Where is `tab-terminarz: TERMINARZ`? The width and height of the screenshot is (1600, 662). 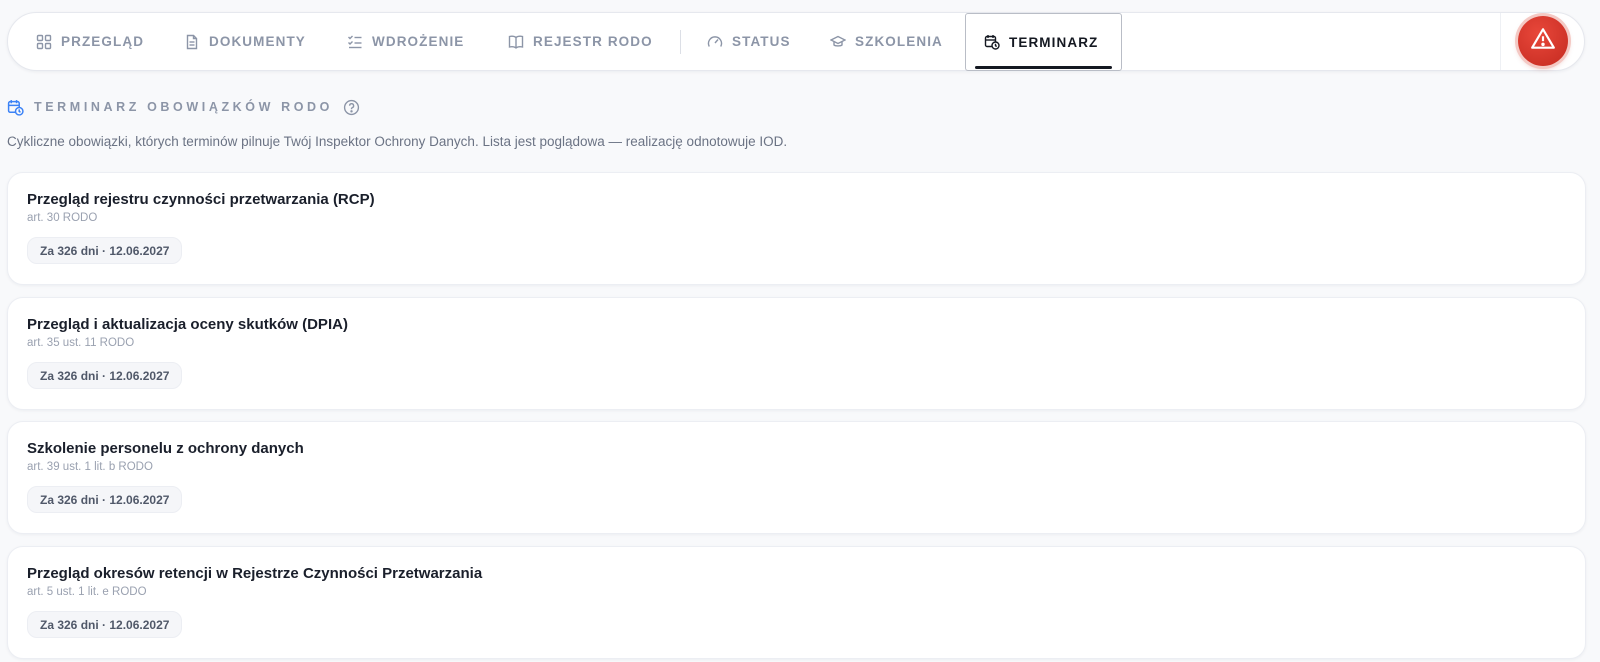
tab-terminarz: TERMINARZ is located at coordinates (1043, 42).